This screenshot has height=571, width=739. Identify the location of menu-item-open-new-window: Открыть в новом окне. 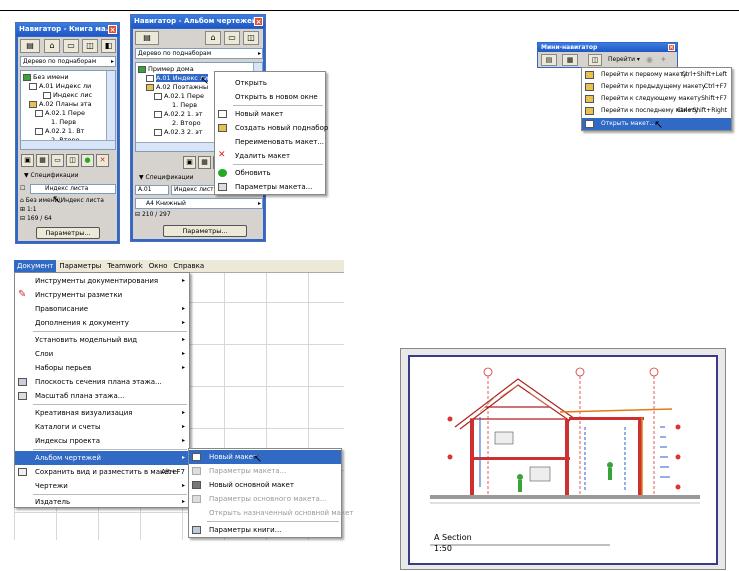
(270, 97).